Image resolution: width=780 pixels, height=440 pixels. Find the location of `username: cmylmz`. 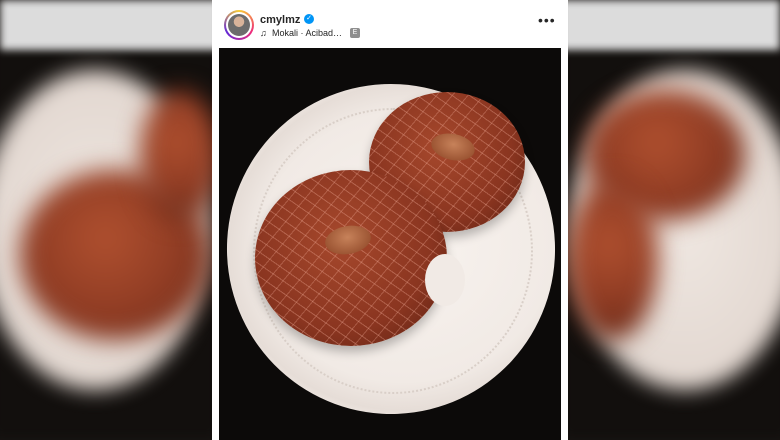

username: cmylmz is located at coordinates (280, 20).